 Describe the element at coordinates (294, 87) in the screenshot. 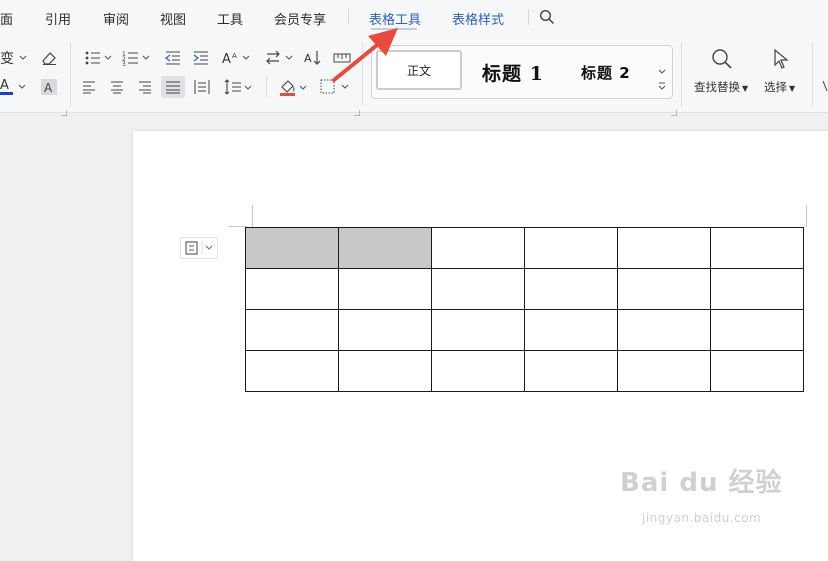

I see `shading-icon` at that location.